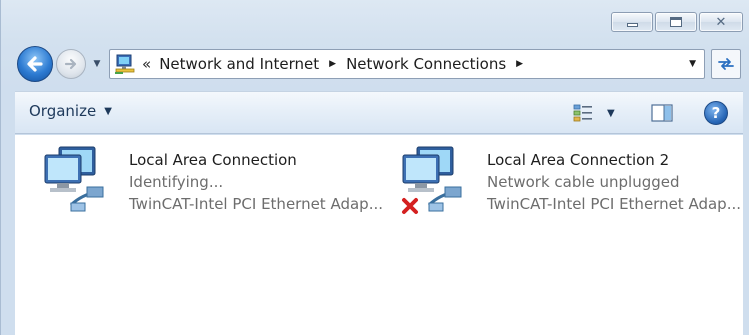 This screenshot has width=749, height=335. What do you see at coordinates (583, 182) in the screenshot?
I see `connection-status: Network cable unplugged` at bounding box center [583, 182].